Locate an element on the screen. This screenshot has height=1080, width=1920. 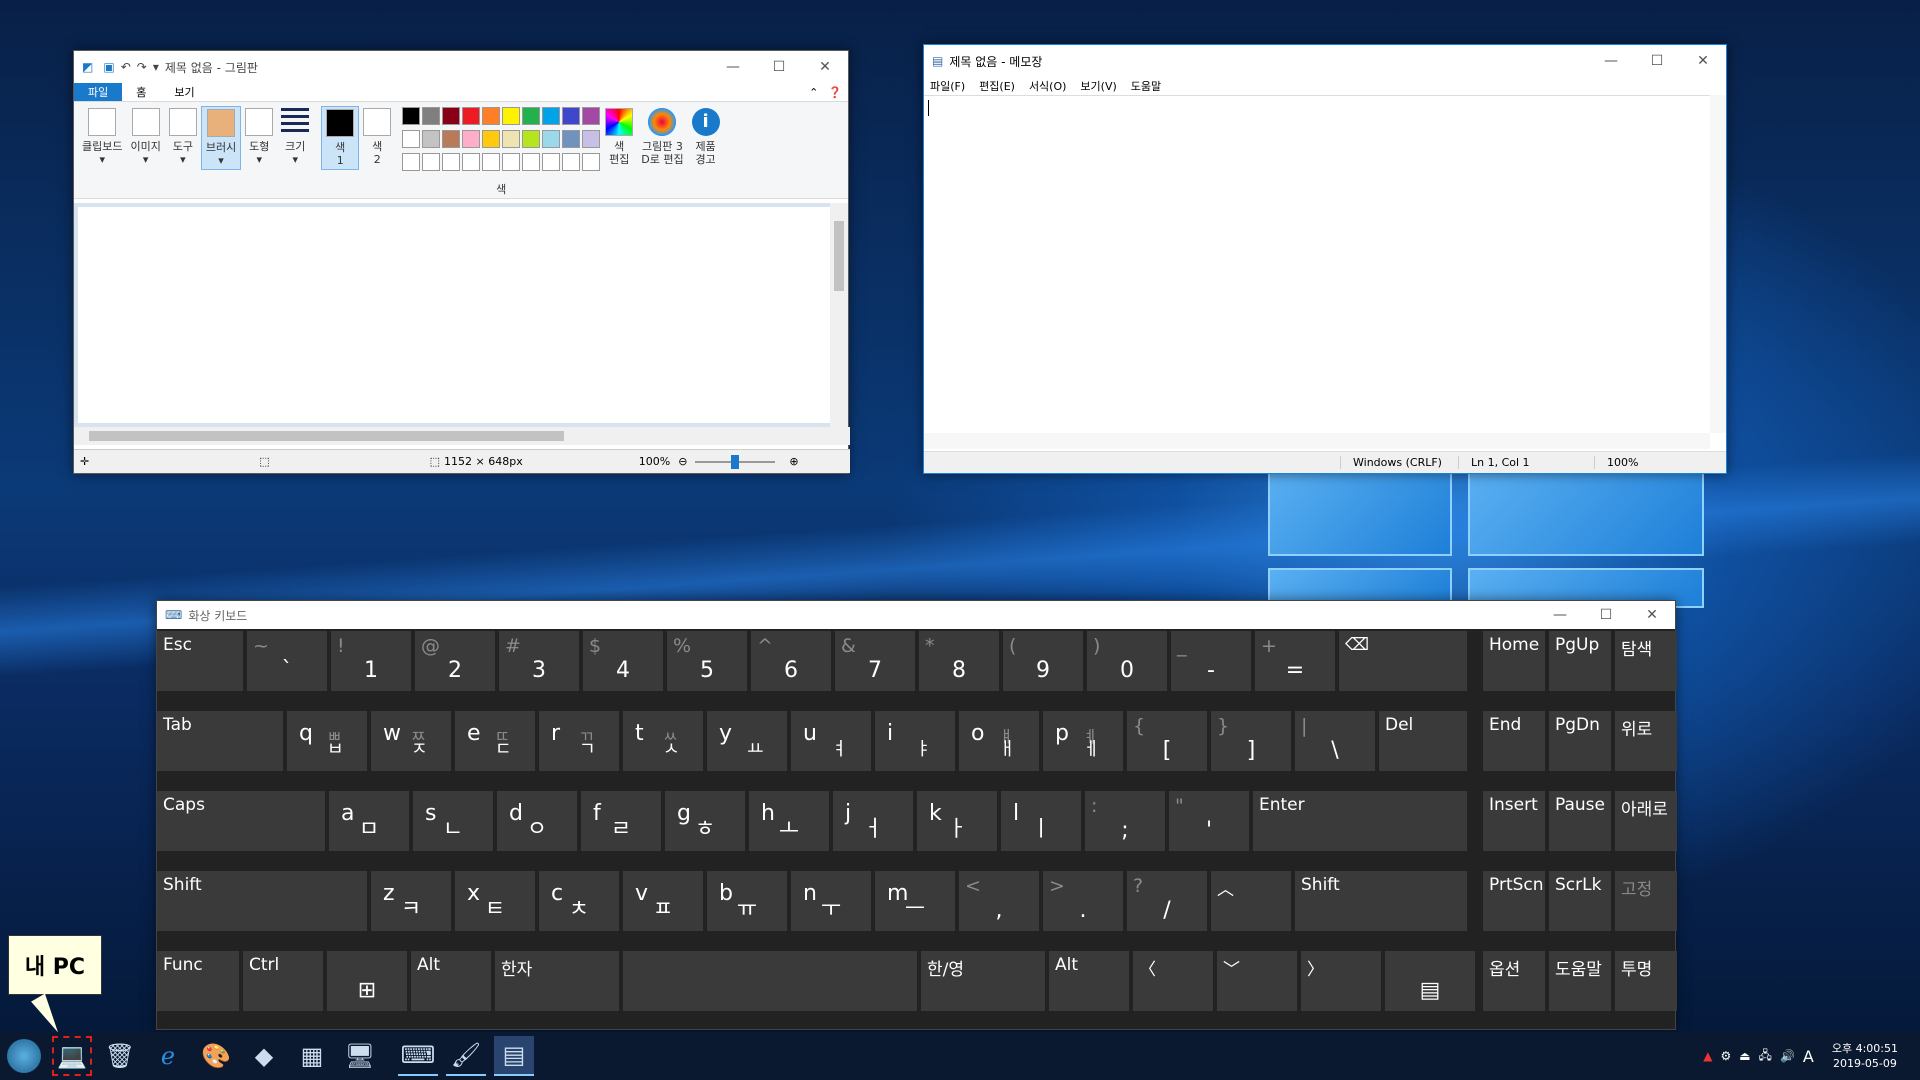
key-nav: End is located at coordinates (1514, 741).